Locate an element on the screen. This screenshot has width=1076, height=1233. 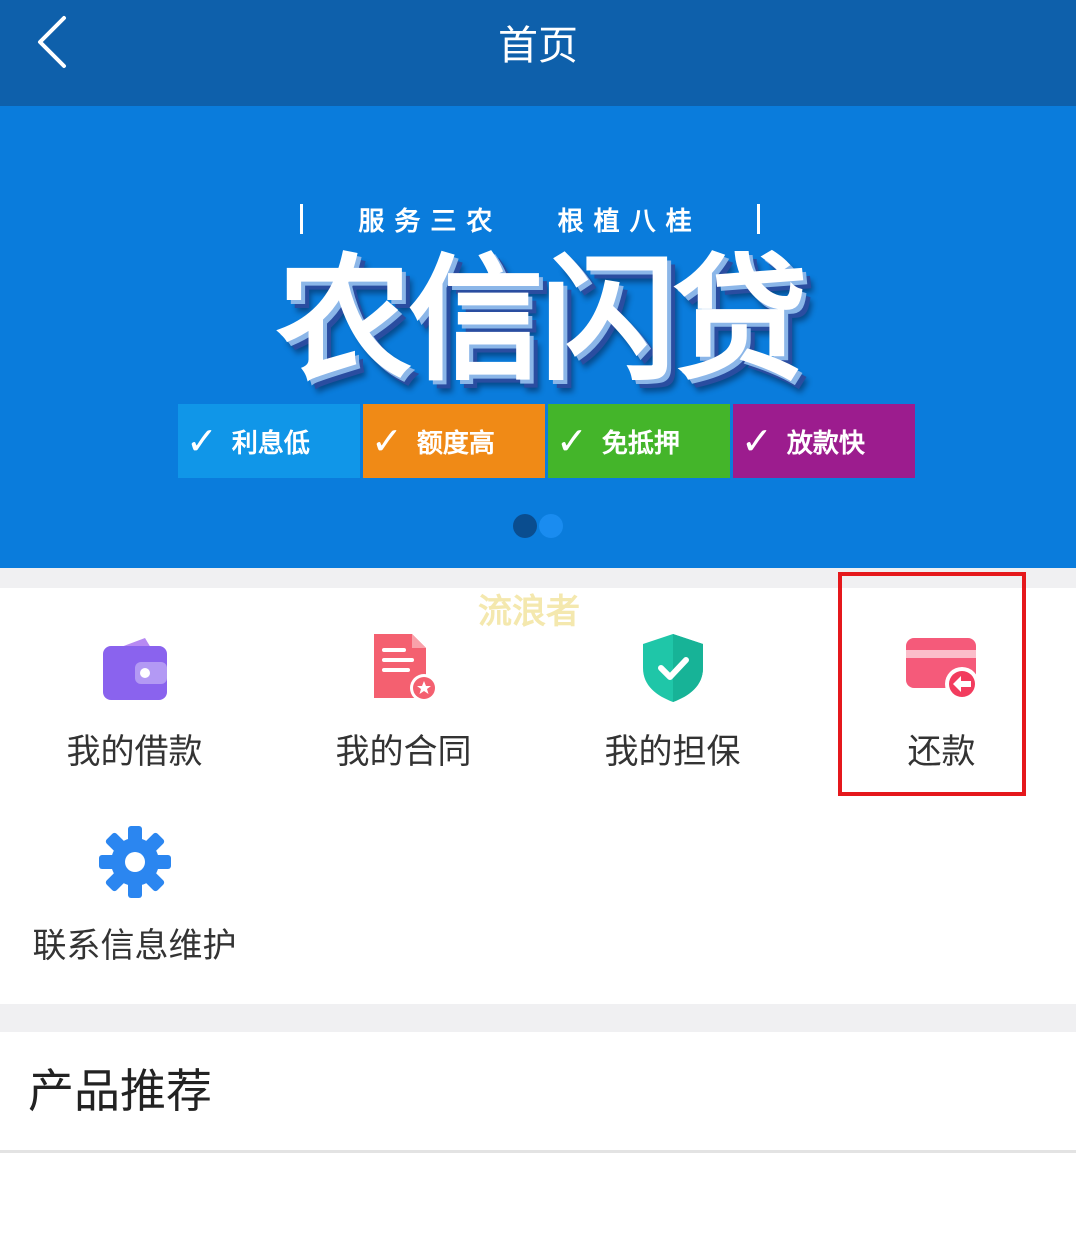
carousel-dot is located at coordinates (525, 526).